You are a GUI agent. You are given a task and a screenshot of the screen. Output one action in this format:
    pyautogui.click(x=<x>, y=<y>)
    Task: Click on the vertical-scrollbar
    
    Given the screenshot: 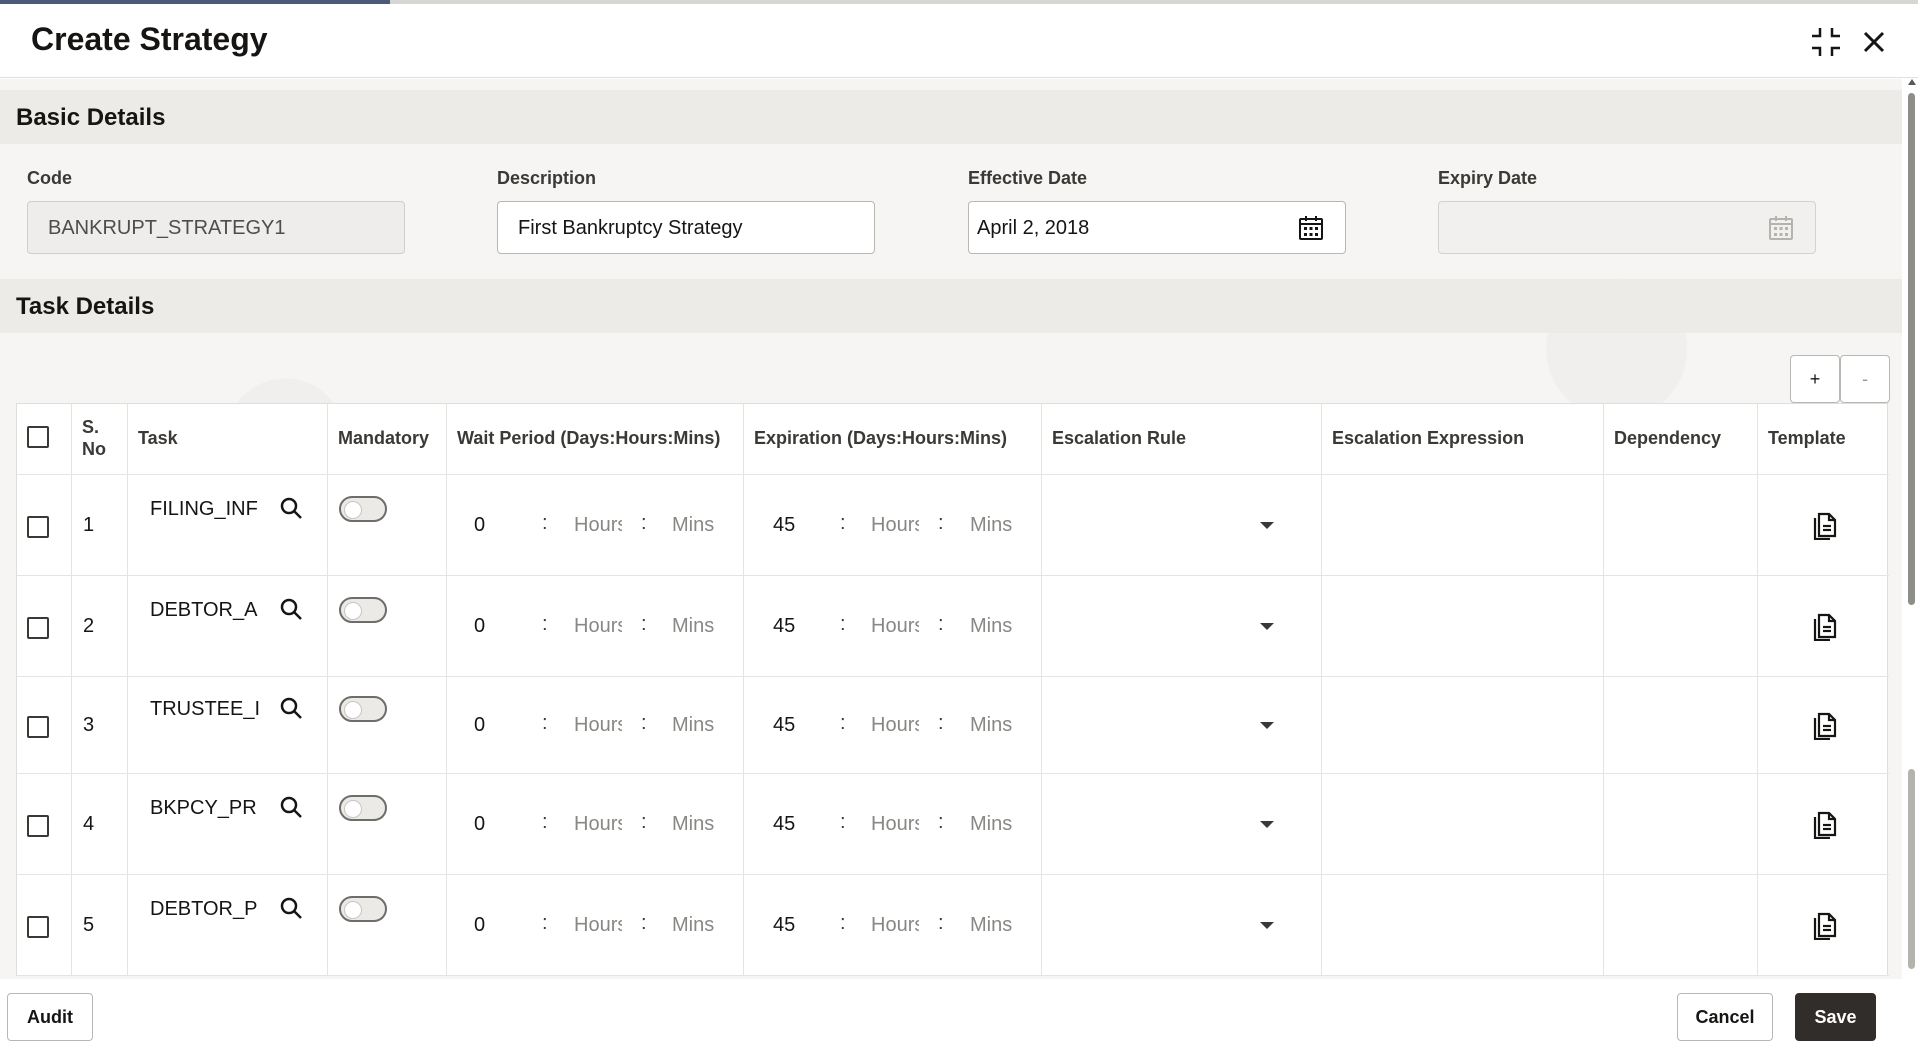 What is the action you would take?
    pyautogui.click(x=1911, y=529)
    